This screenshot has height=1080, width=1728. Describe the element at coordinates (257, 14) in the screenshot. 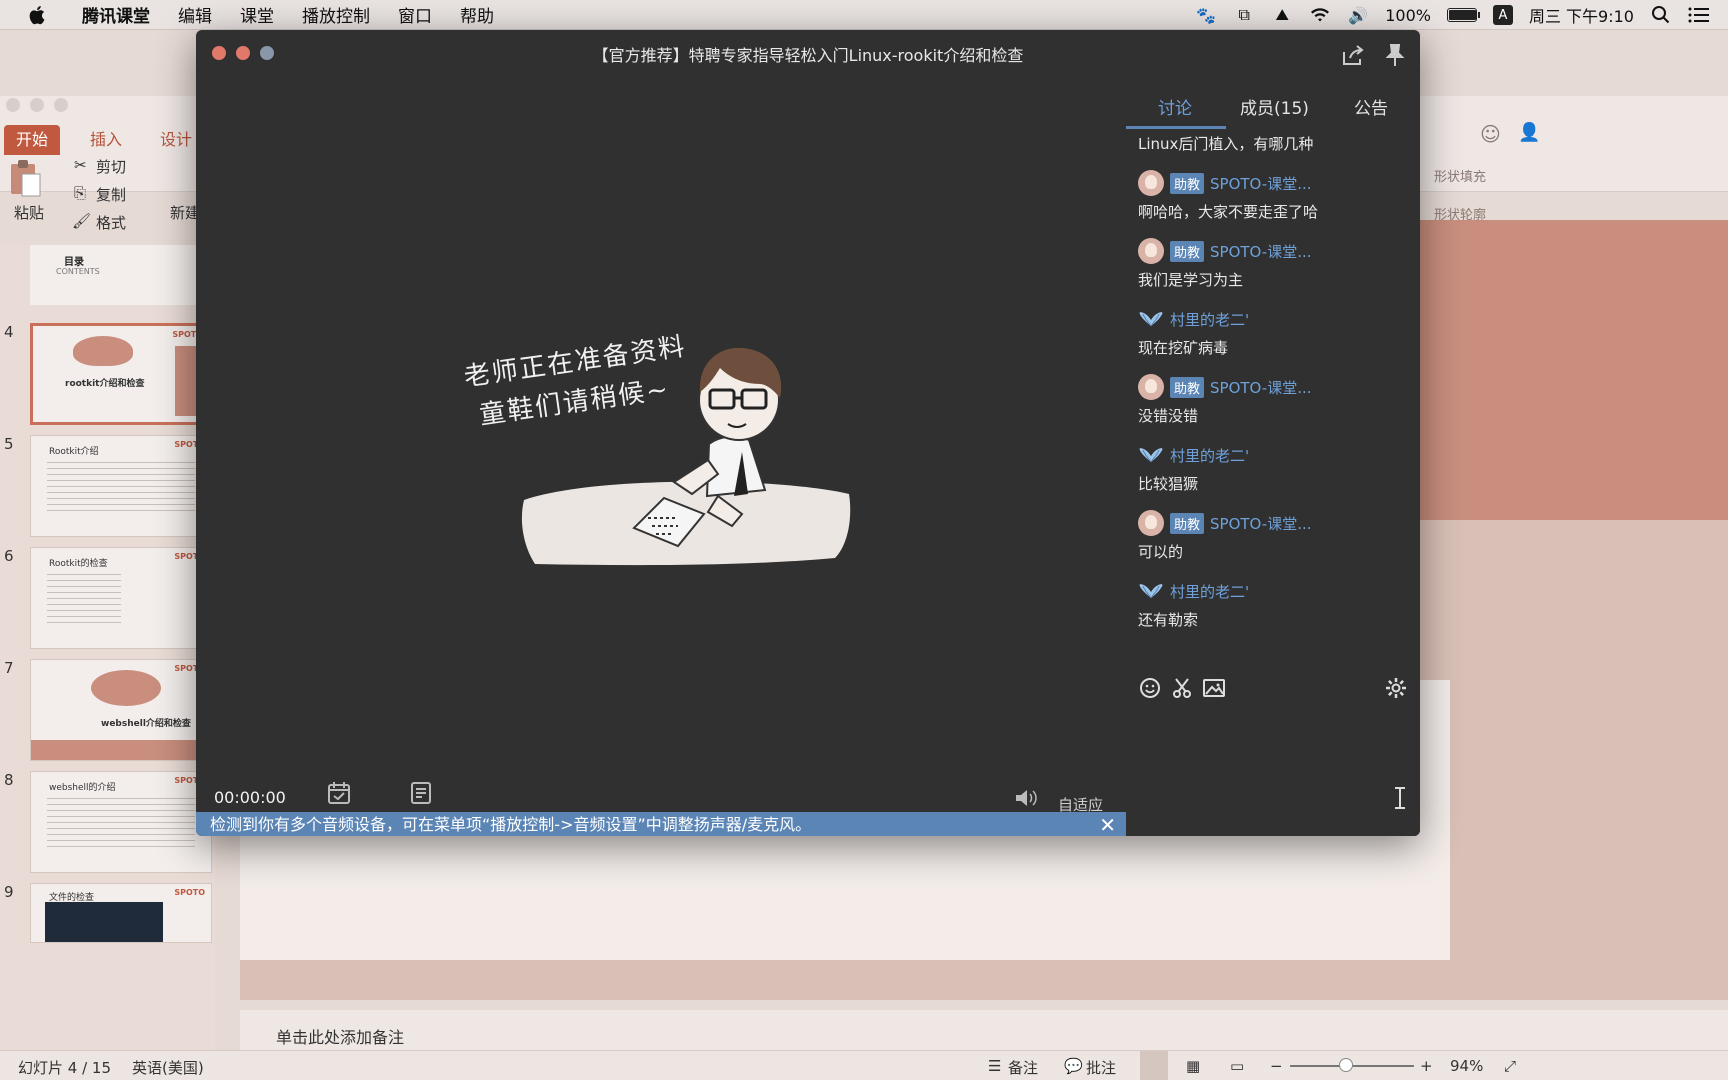

I see `menu-classroom: 课堂` at that location.